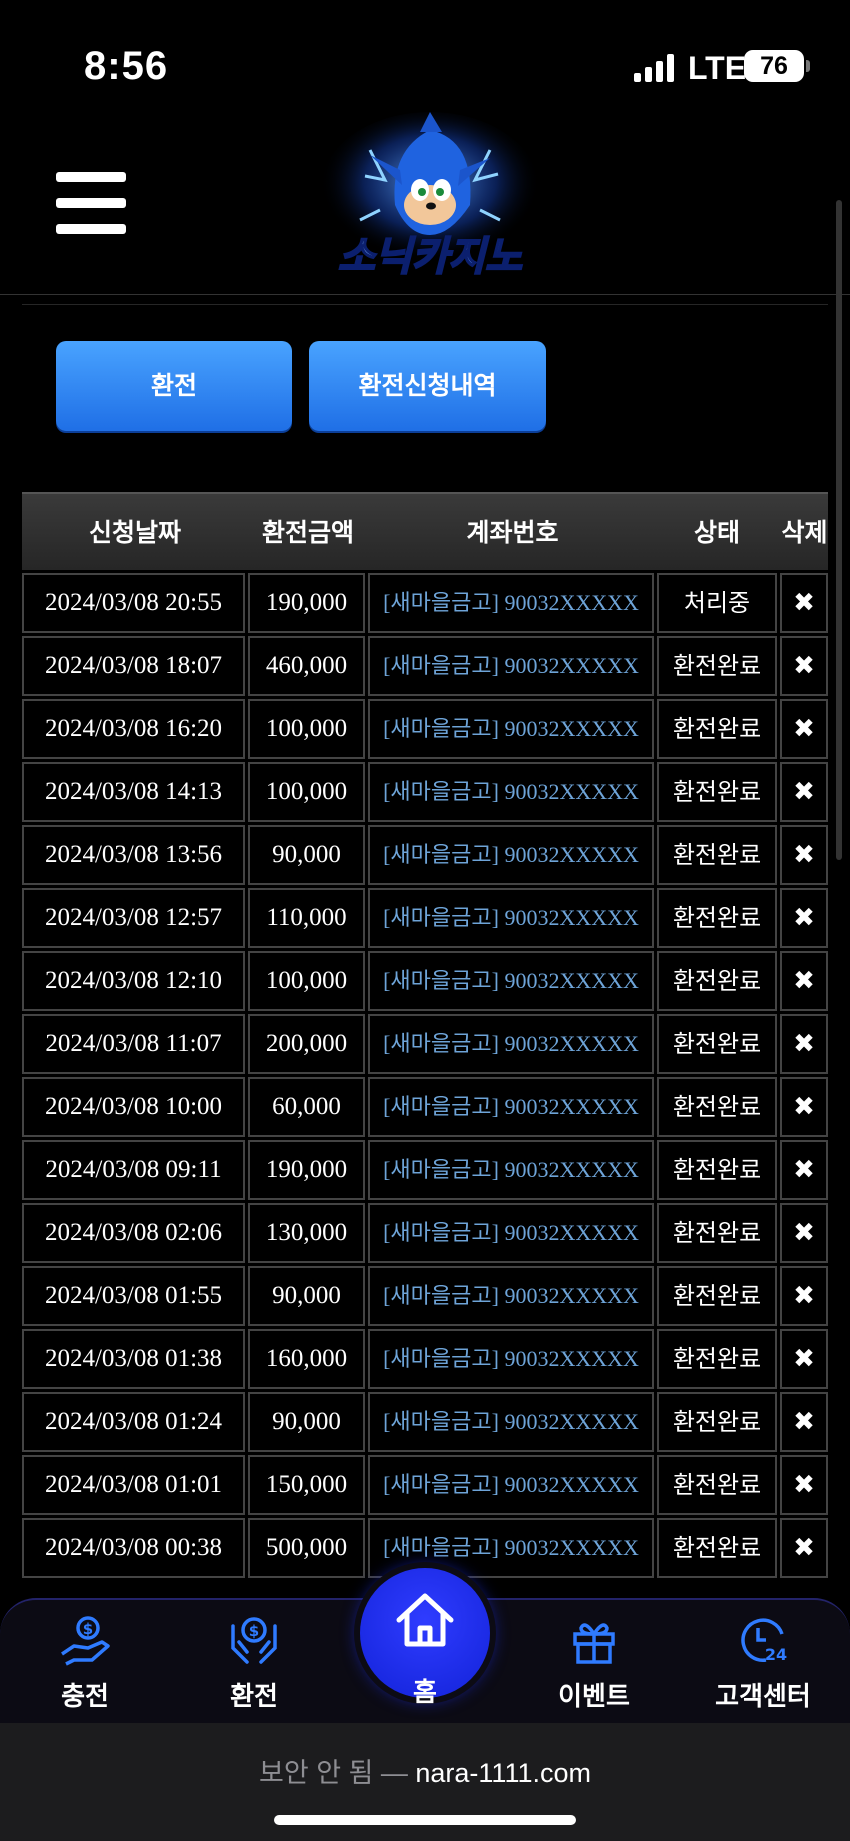 This screenshot has width=850, height=1841. What do you see at coordinates (306, 1044) in the screenshot?
I see `cell-amount: 200,000` at bounding box center [306, 1044].